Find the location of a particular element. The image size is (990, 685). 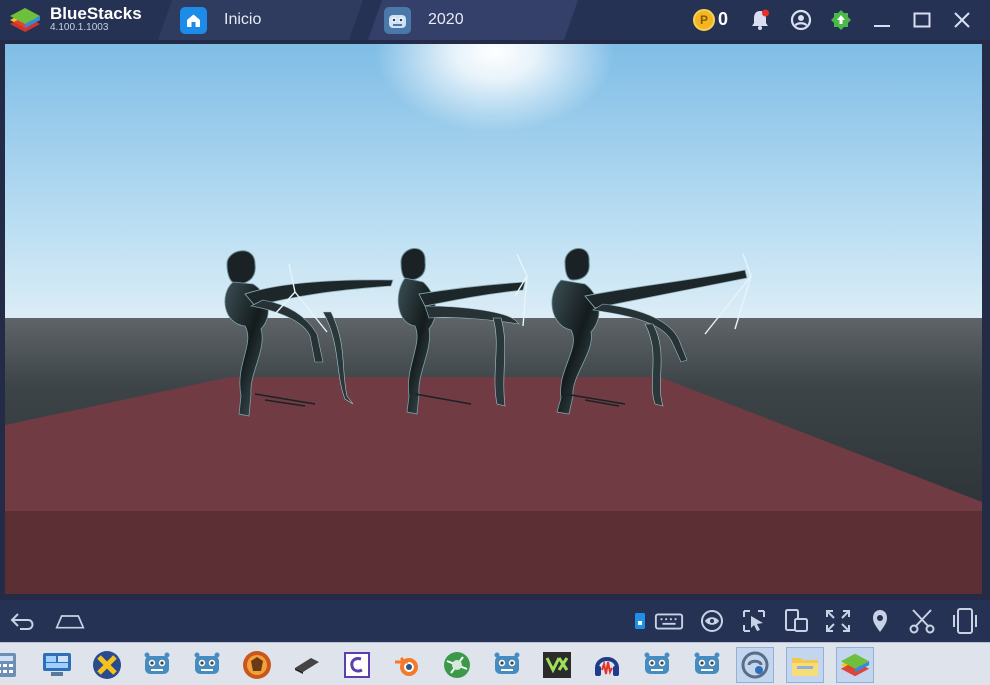

file-explorer-icon is located at coordinates (805, 665).